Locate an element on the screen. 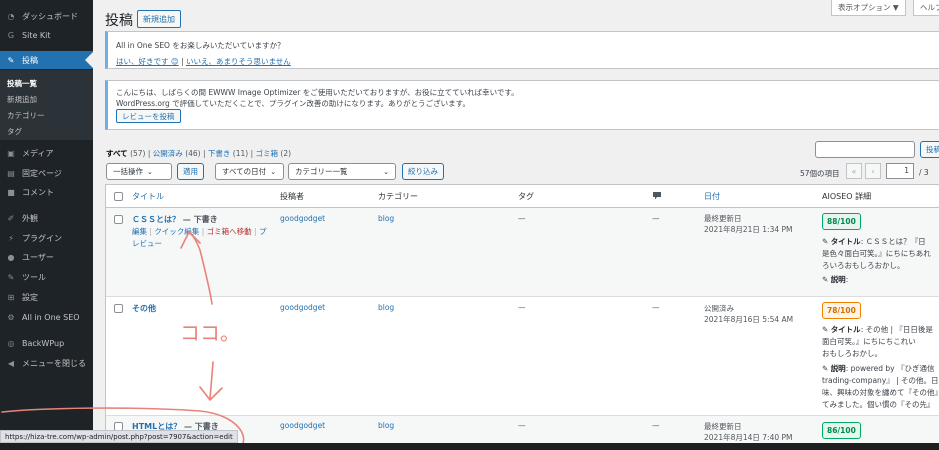 This screenshot has width=939, height=450. collapse-icon: ◀ is located at coordinates (11, 363).